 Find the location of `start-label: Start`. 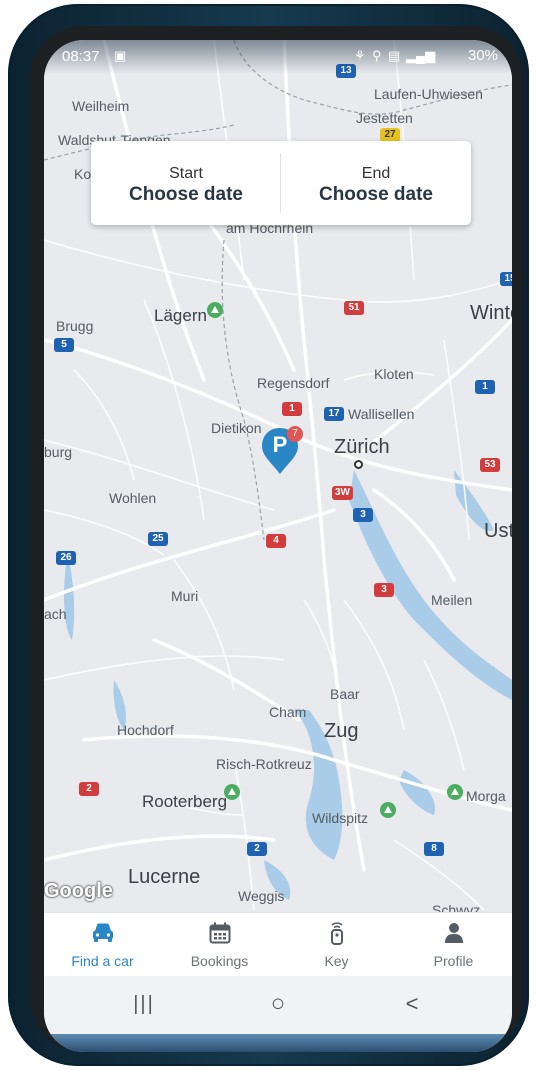

start-label: Start is located at coordinates (186, 173).